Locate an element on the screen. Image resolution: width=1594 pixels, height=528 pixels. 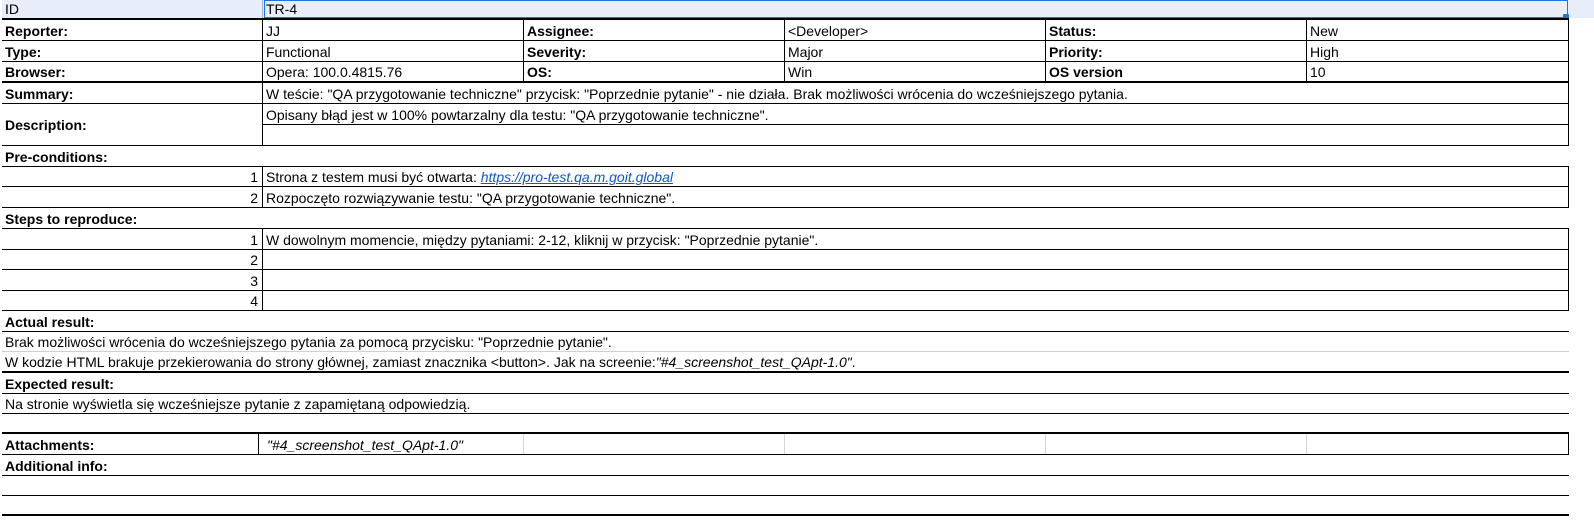
priority-label: Priority: is located at coordinates (1175, 51).